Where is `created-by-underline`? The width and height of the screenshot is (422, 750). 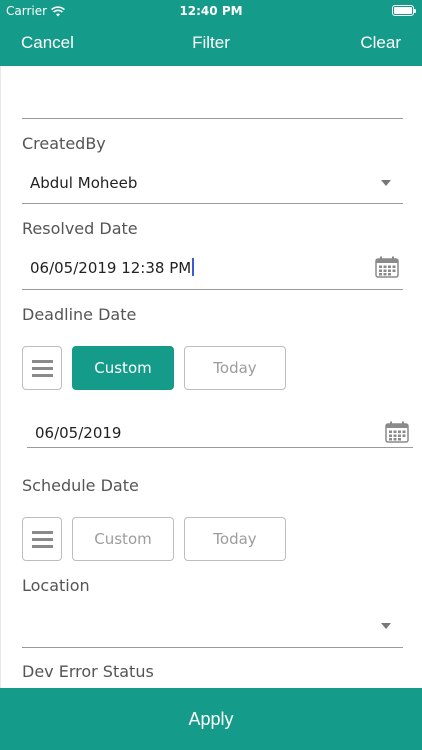 created-by-underline is located at coordinates (212, 203).